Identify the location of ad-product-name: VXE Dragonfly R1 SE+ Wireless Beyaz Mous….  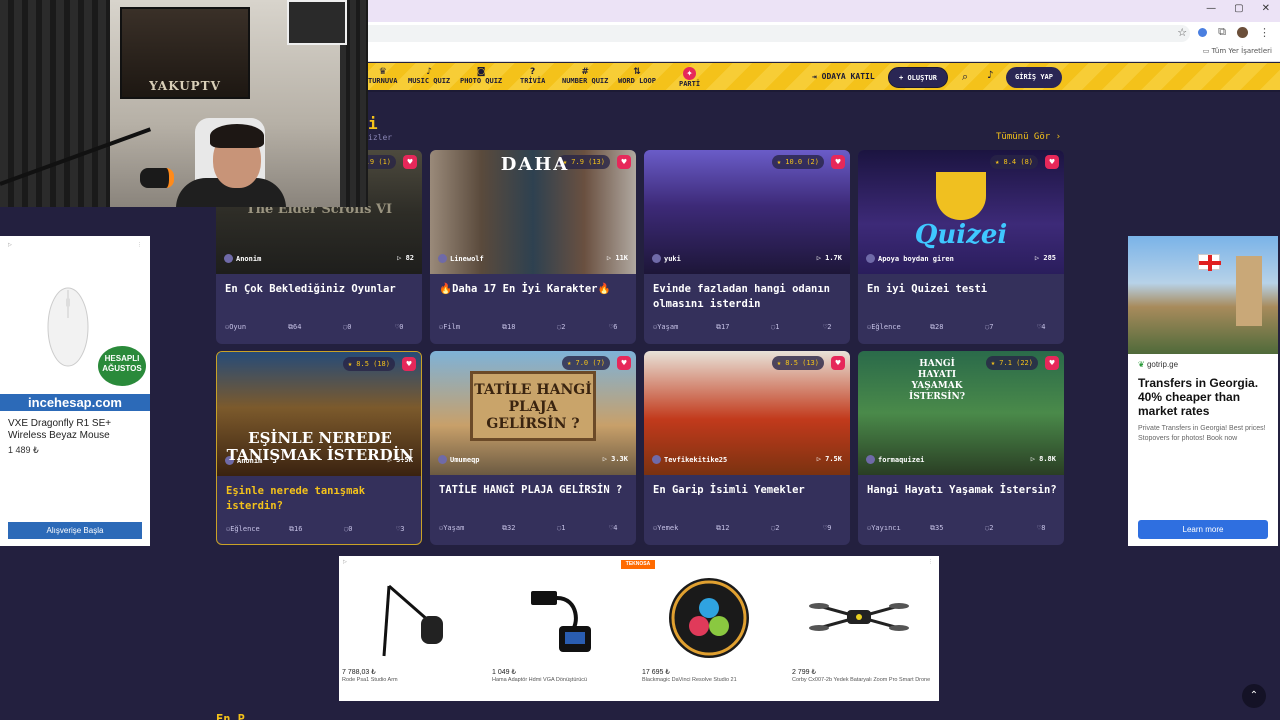
(60, 429).